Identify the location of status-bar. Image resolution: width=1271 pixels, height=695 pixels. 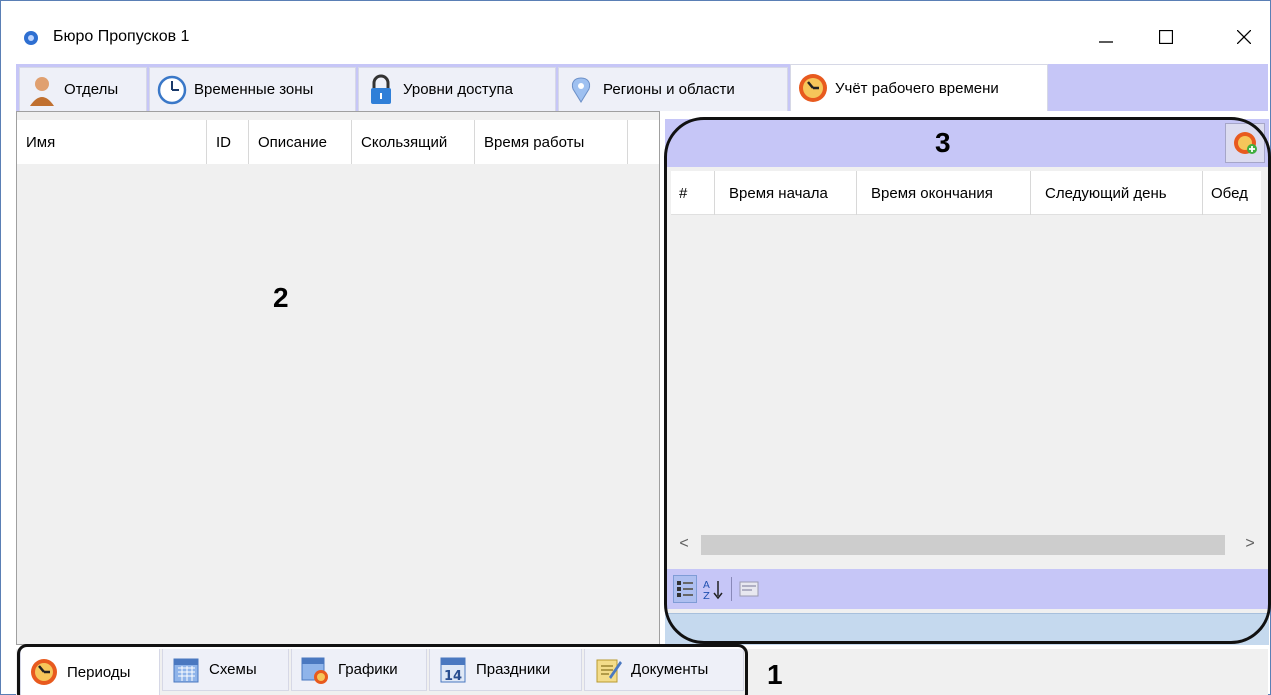
(967, 629).